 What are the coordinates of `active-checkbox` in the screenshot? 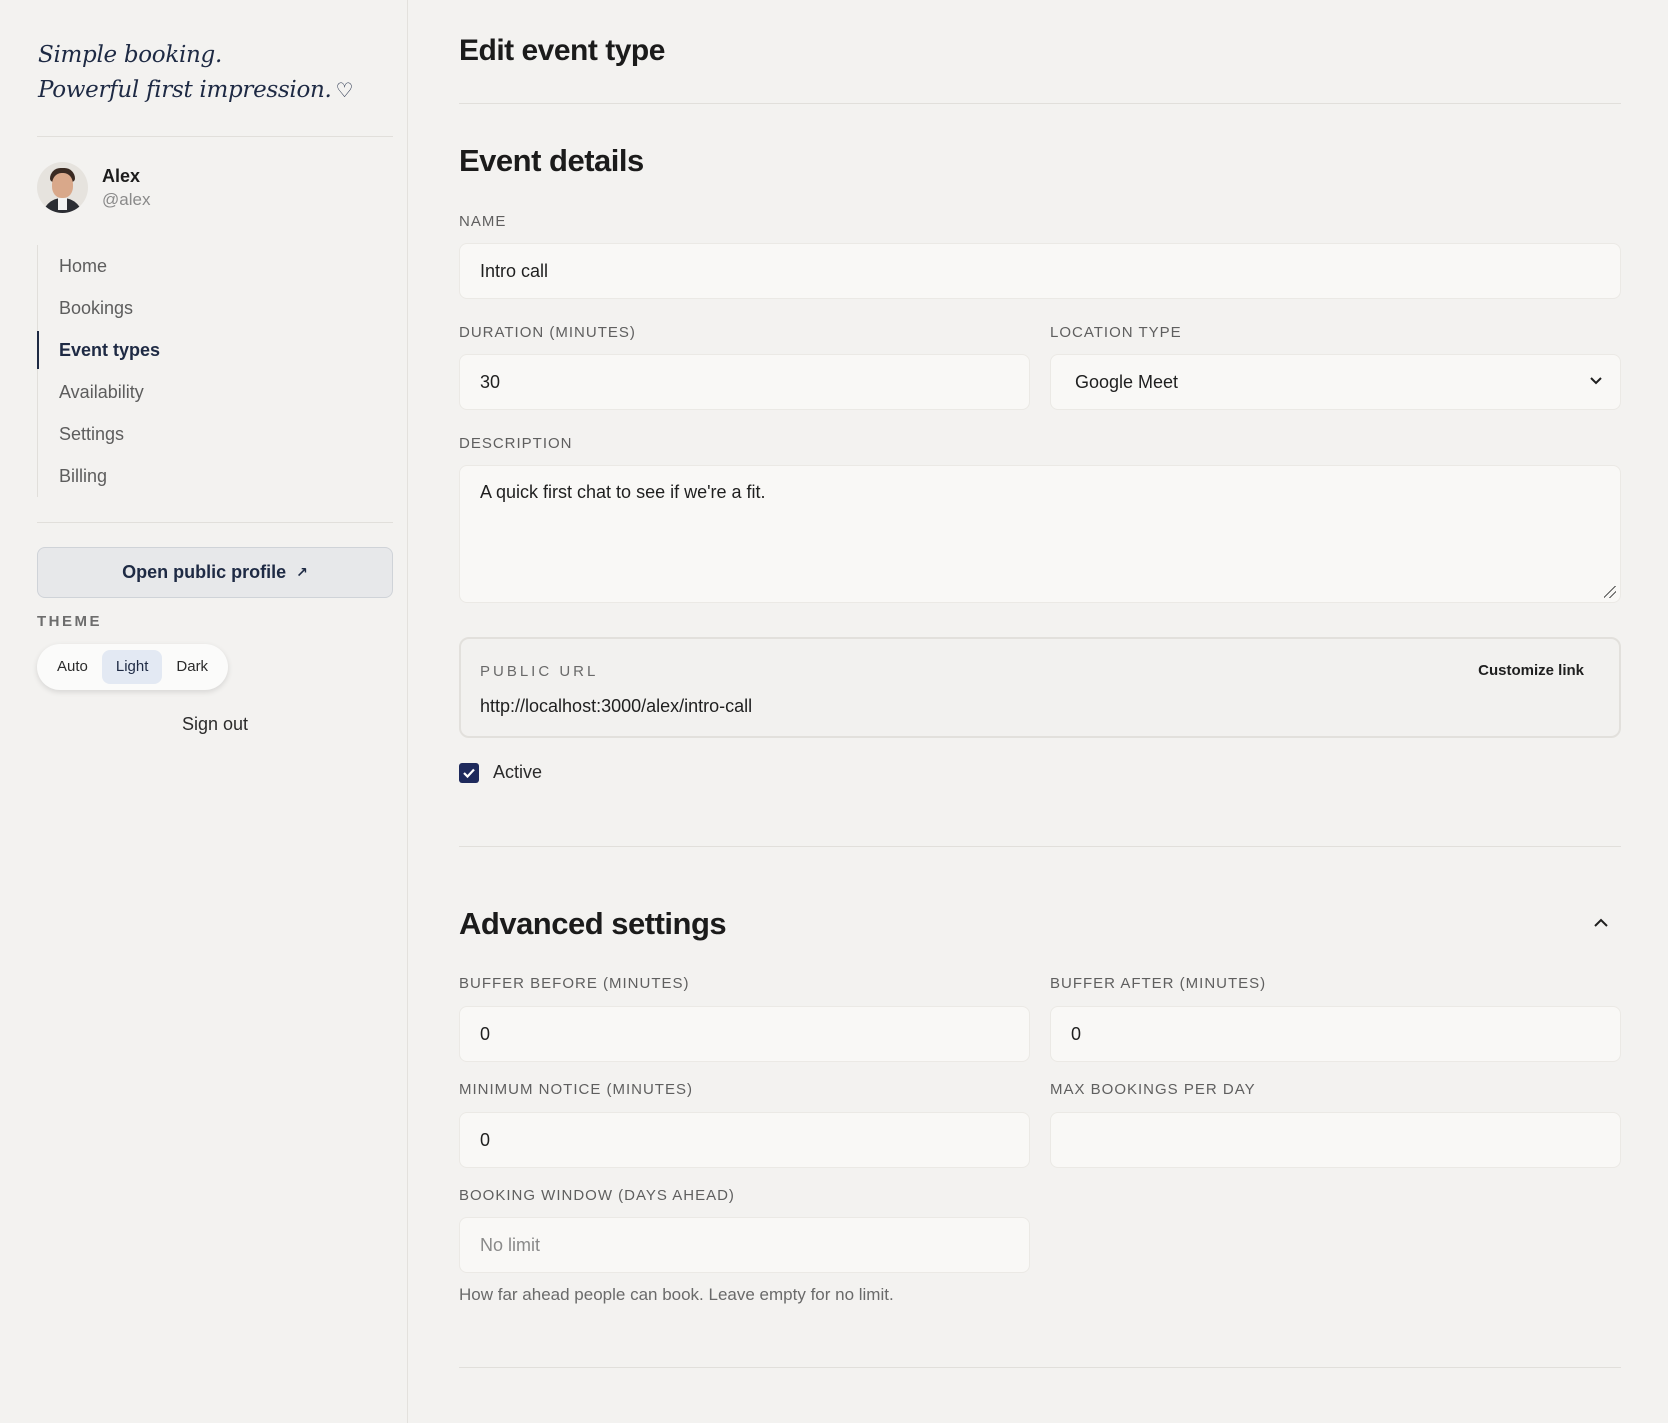 It's located at (469, 772).